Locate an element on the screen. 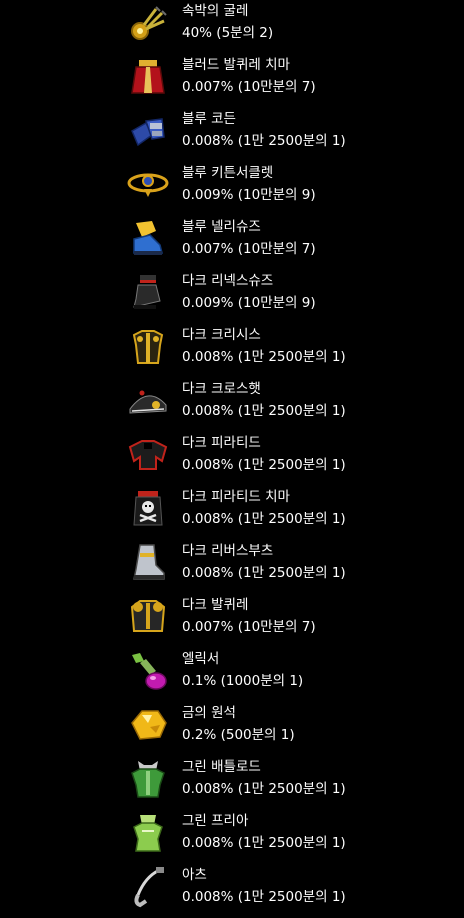 This screenshot has height=918, width=464. item-name: 다크 크로스햇 is located at coordinates (221, 389).